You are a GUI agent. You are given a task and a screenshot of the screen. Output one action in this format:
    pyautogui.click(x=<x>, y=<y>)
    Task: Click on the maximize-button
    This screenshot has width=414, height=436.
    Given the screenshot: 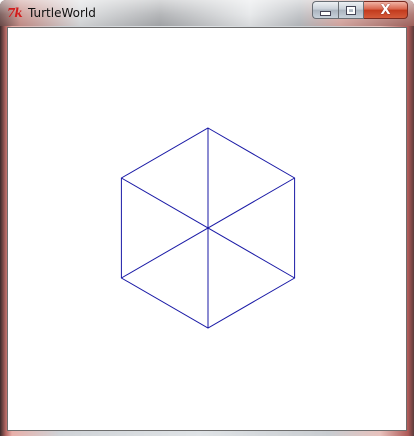 What is the action you would take?
    pyautogui.click(x=351, y=10)
    